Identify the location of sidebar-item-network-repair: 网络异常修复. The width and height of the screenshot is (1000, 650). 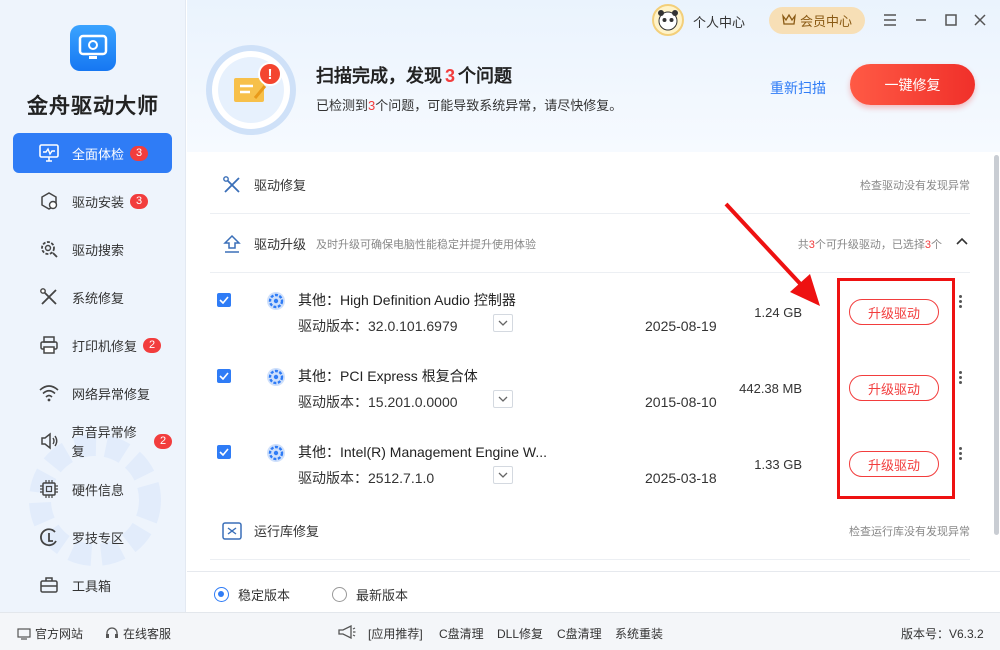
(92, 393).